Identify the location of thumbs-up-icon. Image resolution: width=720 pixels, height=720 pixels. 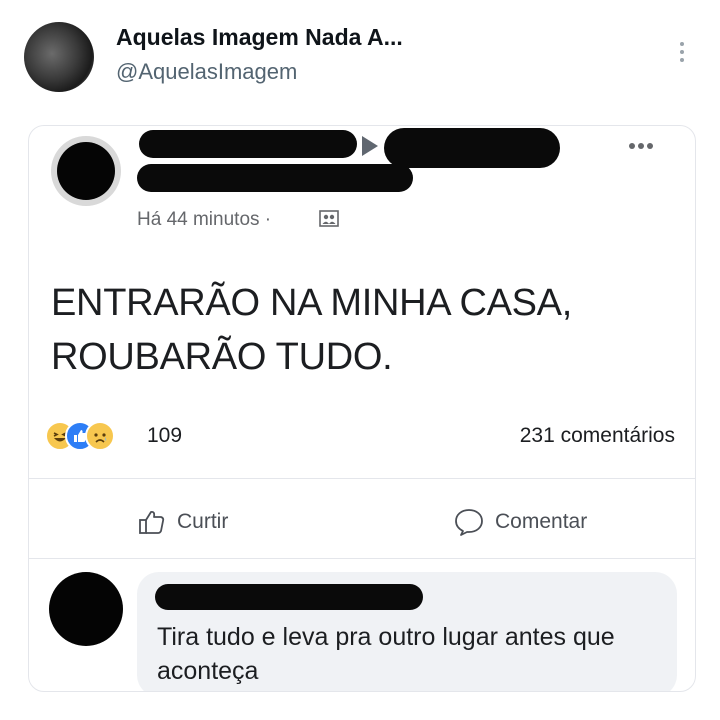
(152, 522).